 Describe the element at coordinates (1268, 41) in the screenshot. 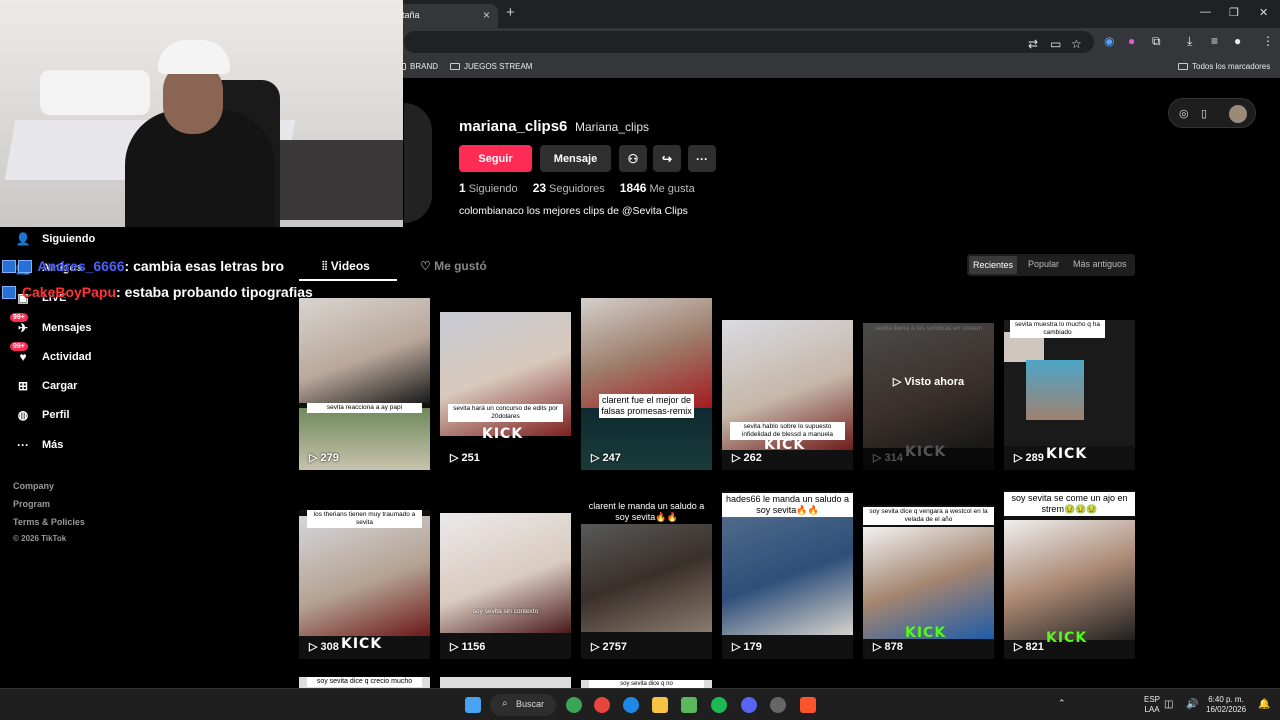

I see `menu-dots-icon: ⋮` at that location.